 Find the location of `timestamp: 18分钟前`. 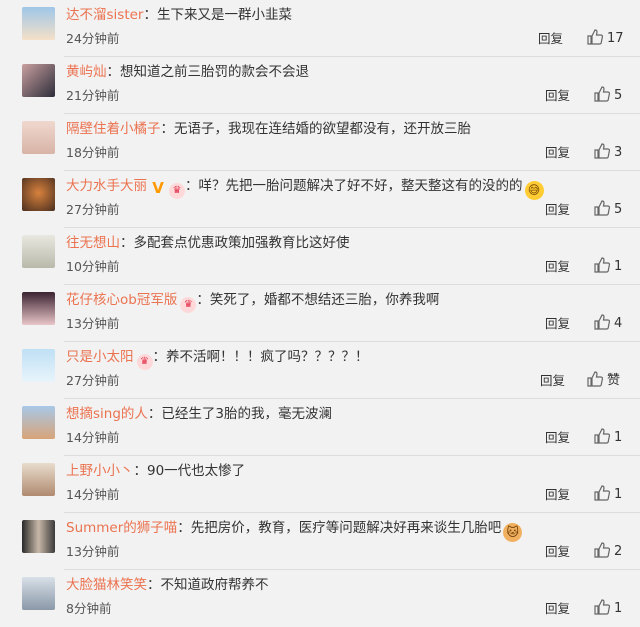

timestamp: 18分钟前 is located at coordinates (93, 152).